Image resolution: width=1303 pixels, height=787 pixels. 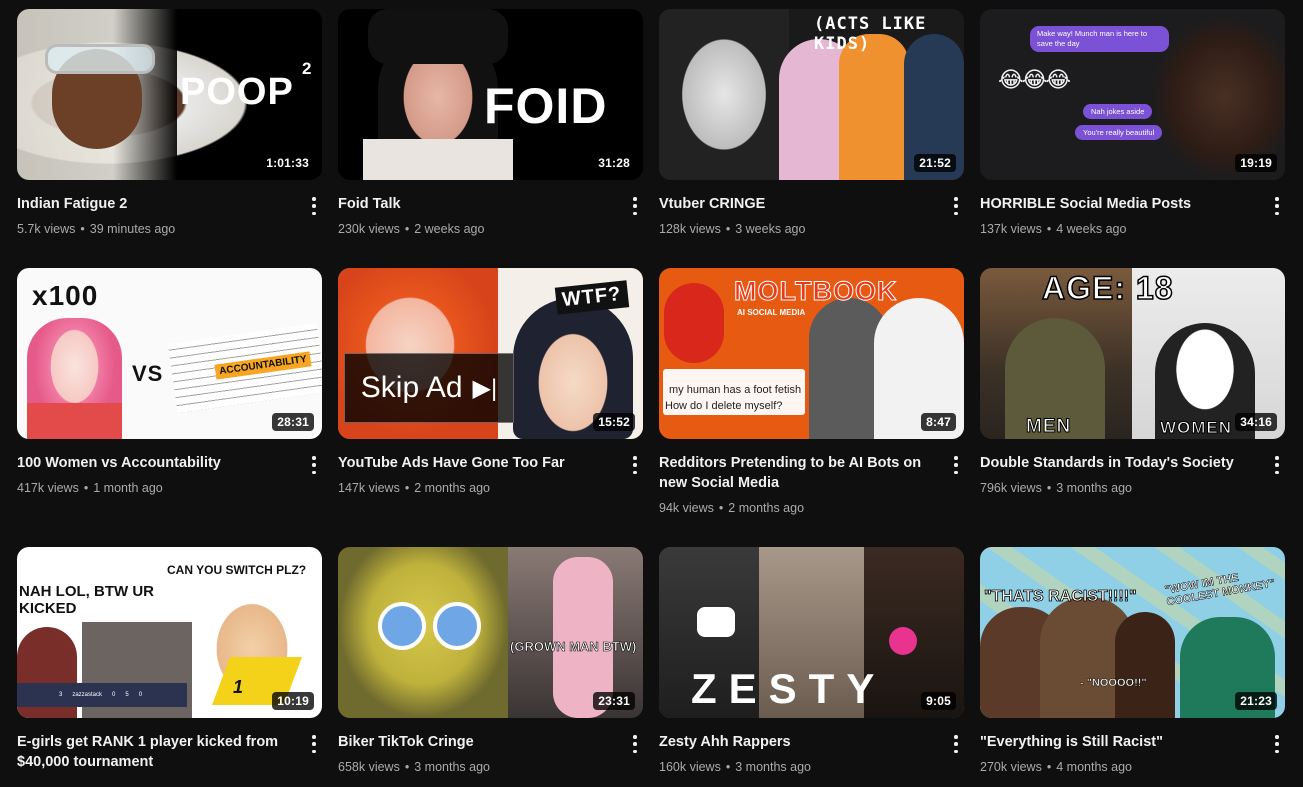 I want to click on video-stats: 270k views • 4 months ago, so click(x=1118, y=767).